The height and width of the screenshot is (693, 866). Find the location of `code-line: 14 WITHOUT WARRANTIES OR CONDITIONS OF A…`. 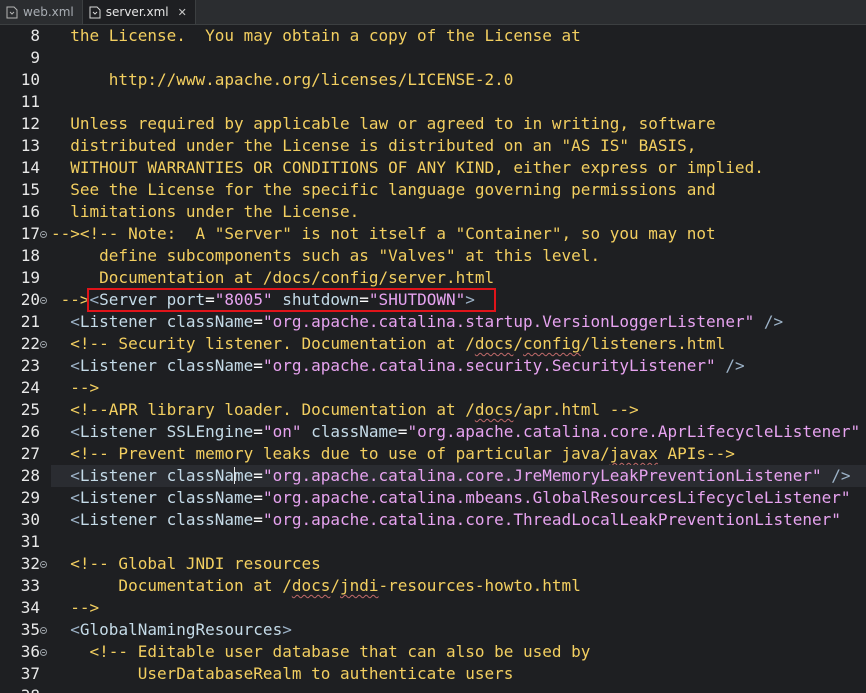

code-line: 14 WITHOUT WARRANTIES OR CONDITIONS OF A… is located at coordinates (433, 168).